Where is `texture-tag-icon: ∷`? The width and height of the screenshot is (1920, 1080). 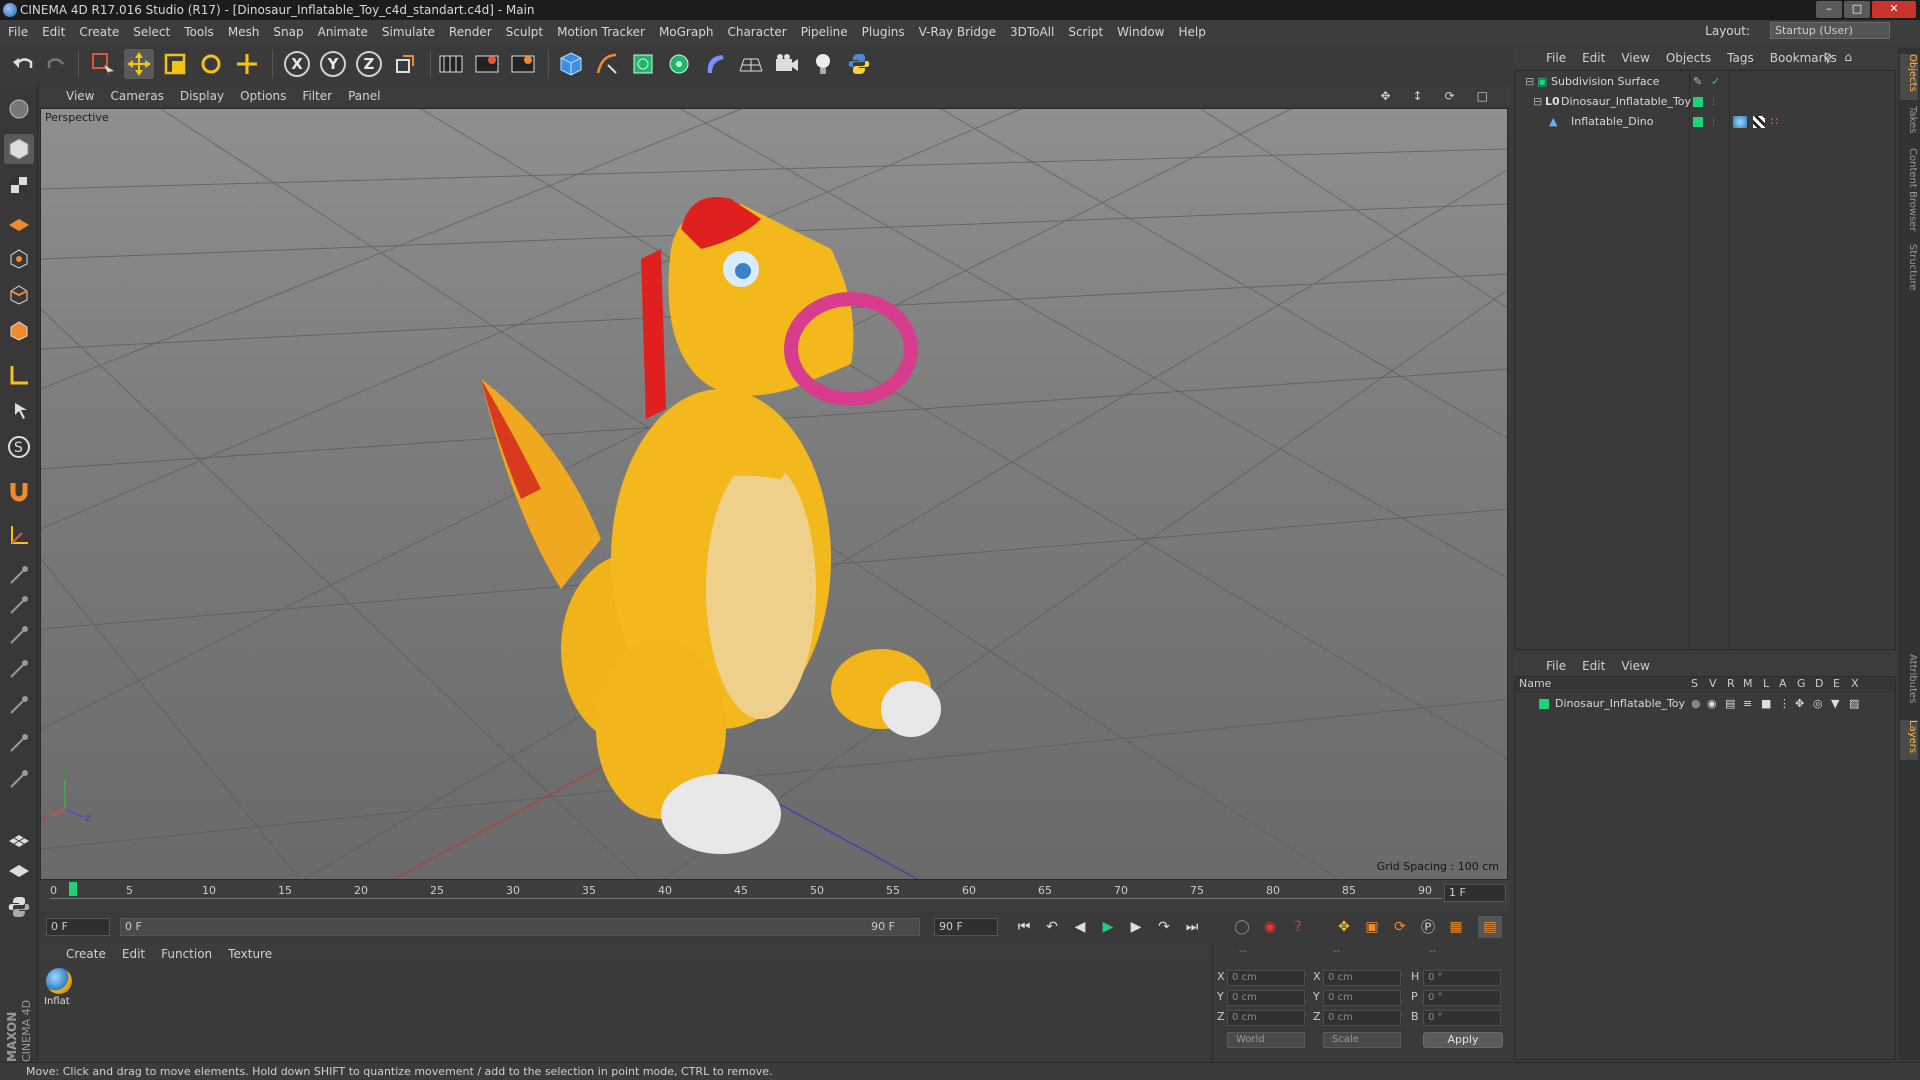
texture-tag-icon: ∷ is located at coordinates (1774, 122).